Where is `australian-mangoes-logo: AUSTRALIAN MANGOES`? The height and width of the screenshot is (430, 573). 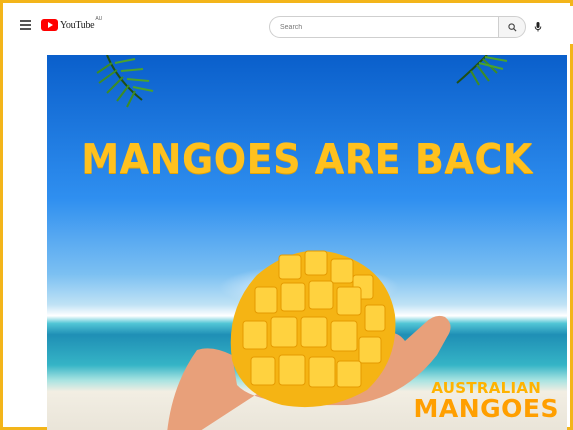
australian-mangoes-logo: AUSTRALIAN MANGOES is located at coordinates (486, 402).